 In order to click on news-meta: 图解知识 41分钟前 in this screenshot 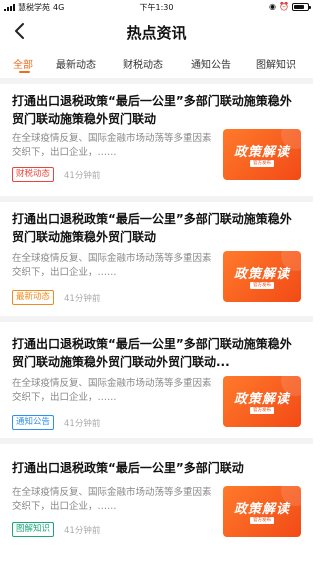, I will do `click(56, 529)`.